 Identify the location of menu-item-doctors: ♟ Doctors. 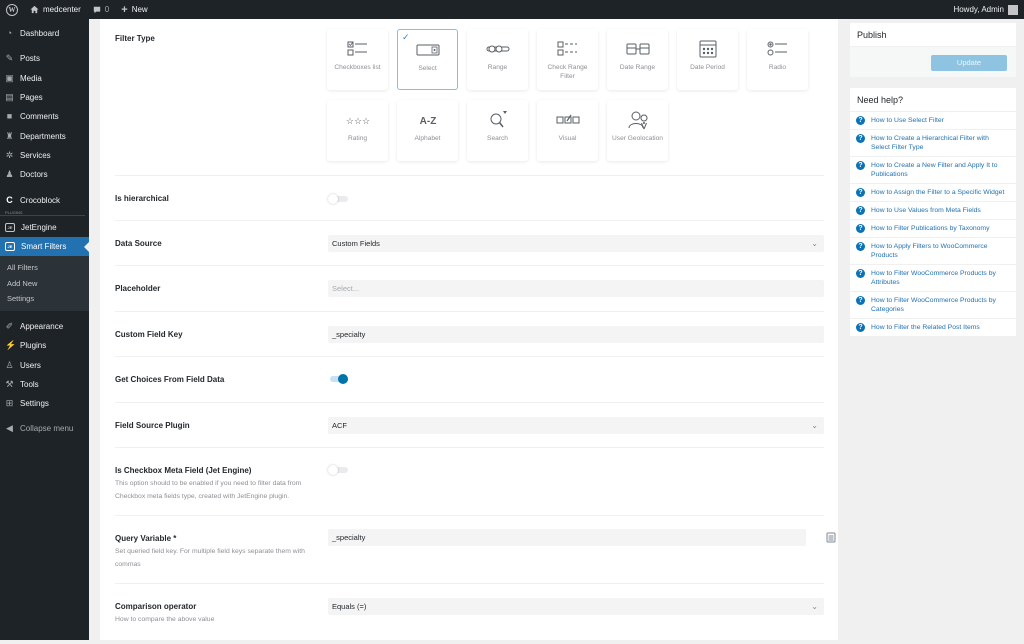
(44, 174).